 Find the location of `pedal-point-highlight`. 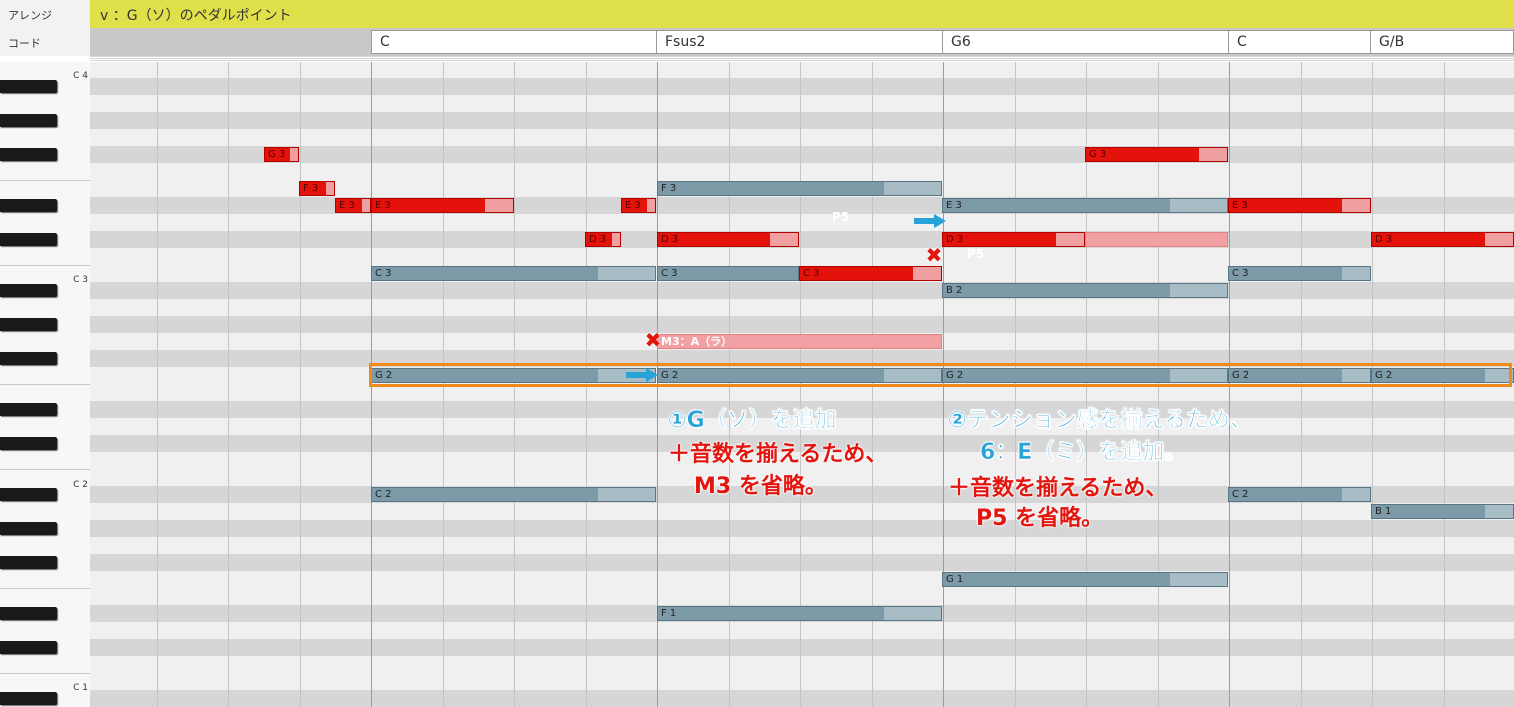

pedal-point-highlight is located at coordinates (940, 375).